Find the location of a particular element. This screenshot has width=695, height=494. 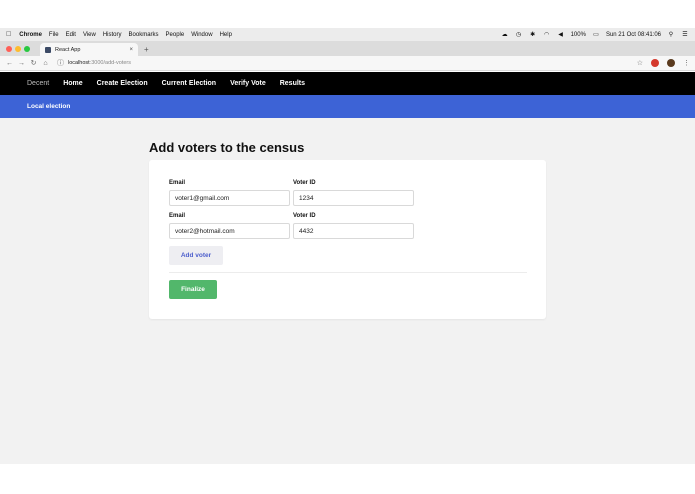

menu-help: Help is located at coordinates (226, 35).